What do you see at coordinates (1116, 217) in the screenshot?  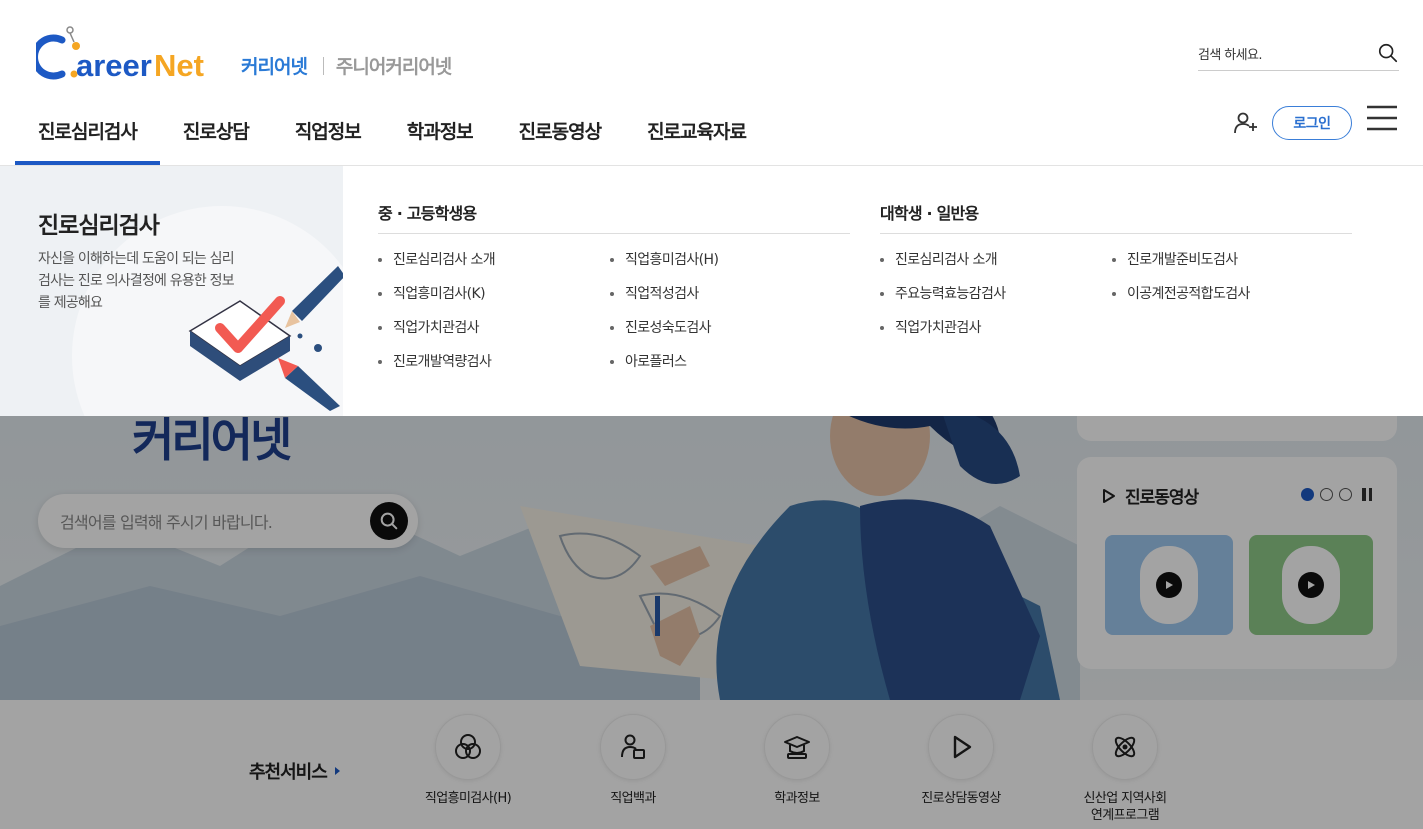 I see `mega-group-title: 대학생 · 일반용` at bounding box center [1116, 217].